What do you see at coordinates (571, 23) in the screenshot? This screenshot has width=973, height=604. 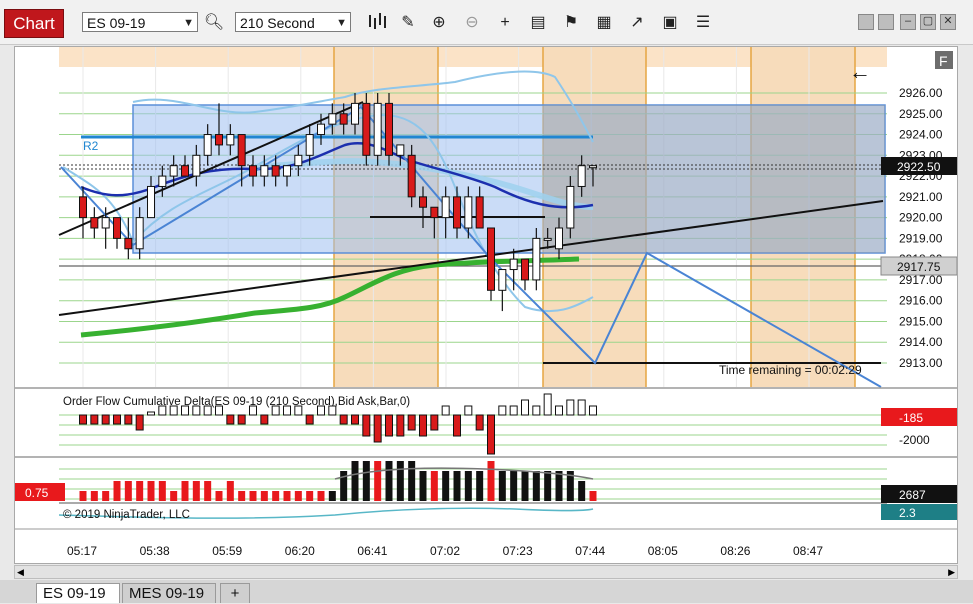 I see `properties-icon: ⚑` at bounding box center [571, 23].